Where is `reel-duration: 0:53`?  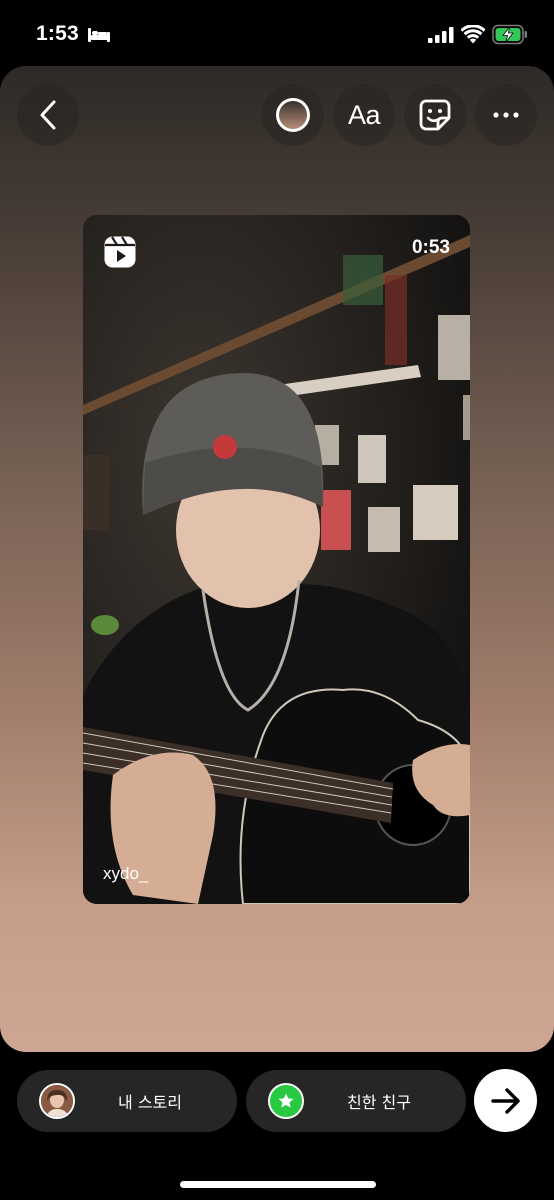 reel-duration: 0:53 is located at coordinates (430, 247).